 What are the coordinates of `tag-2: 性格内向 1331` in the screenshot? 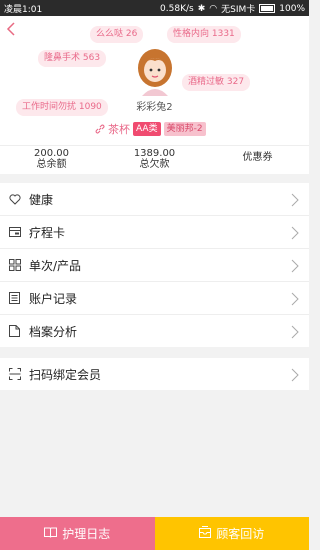 It's located at (204, 34).